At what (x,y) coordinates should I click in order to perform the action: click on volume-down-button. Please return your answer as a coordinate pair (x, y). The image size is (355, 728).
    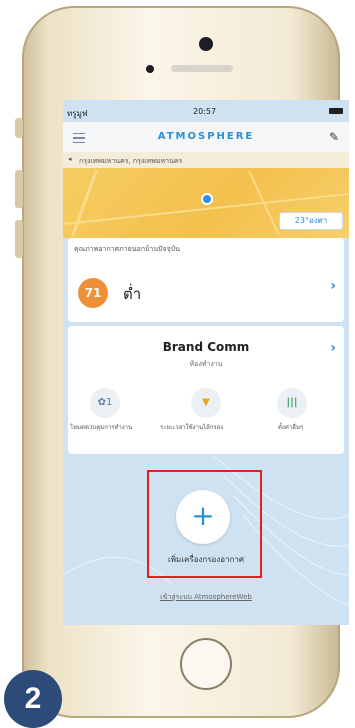
    Looking at the image, I should click on (19, 239).